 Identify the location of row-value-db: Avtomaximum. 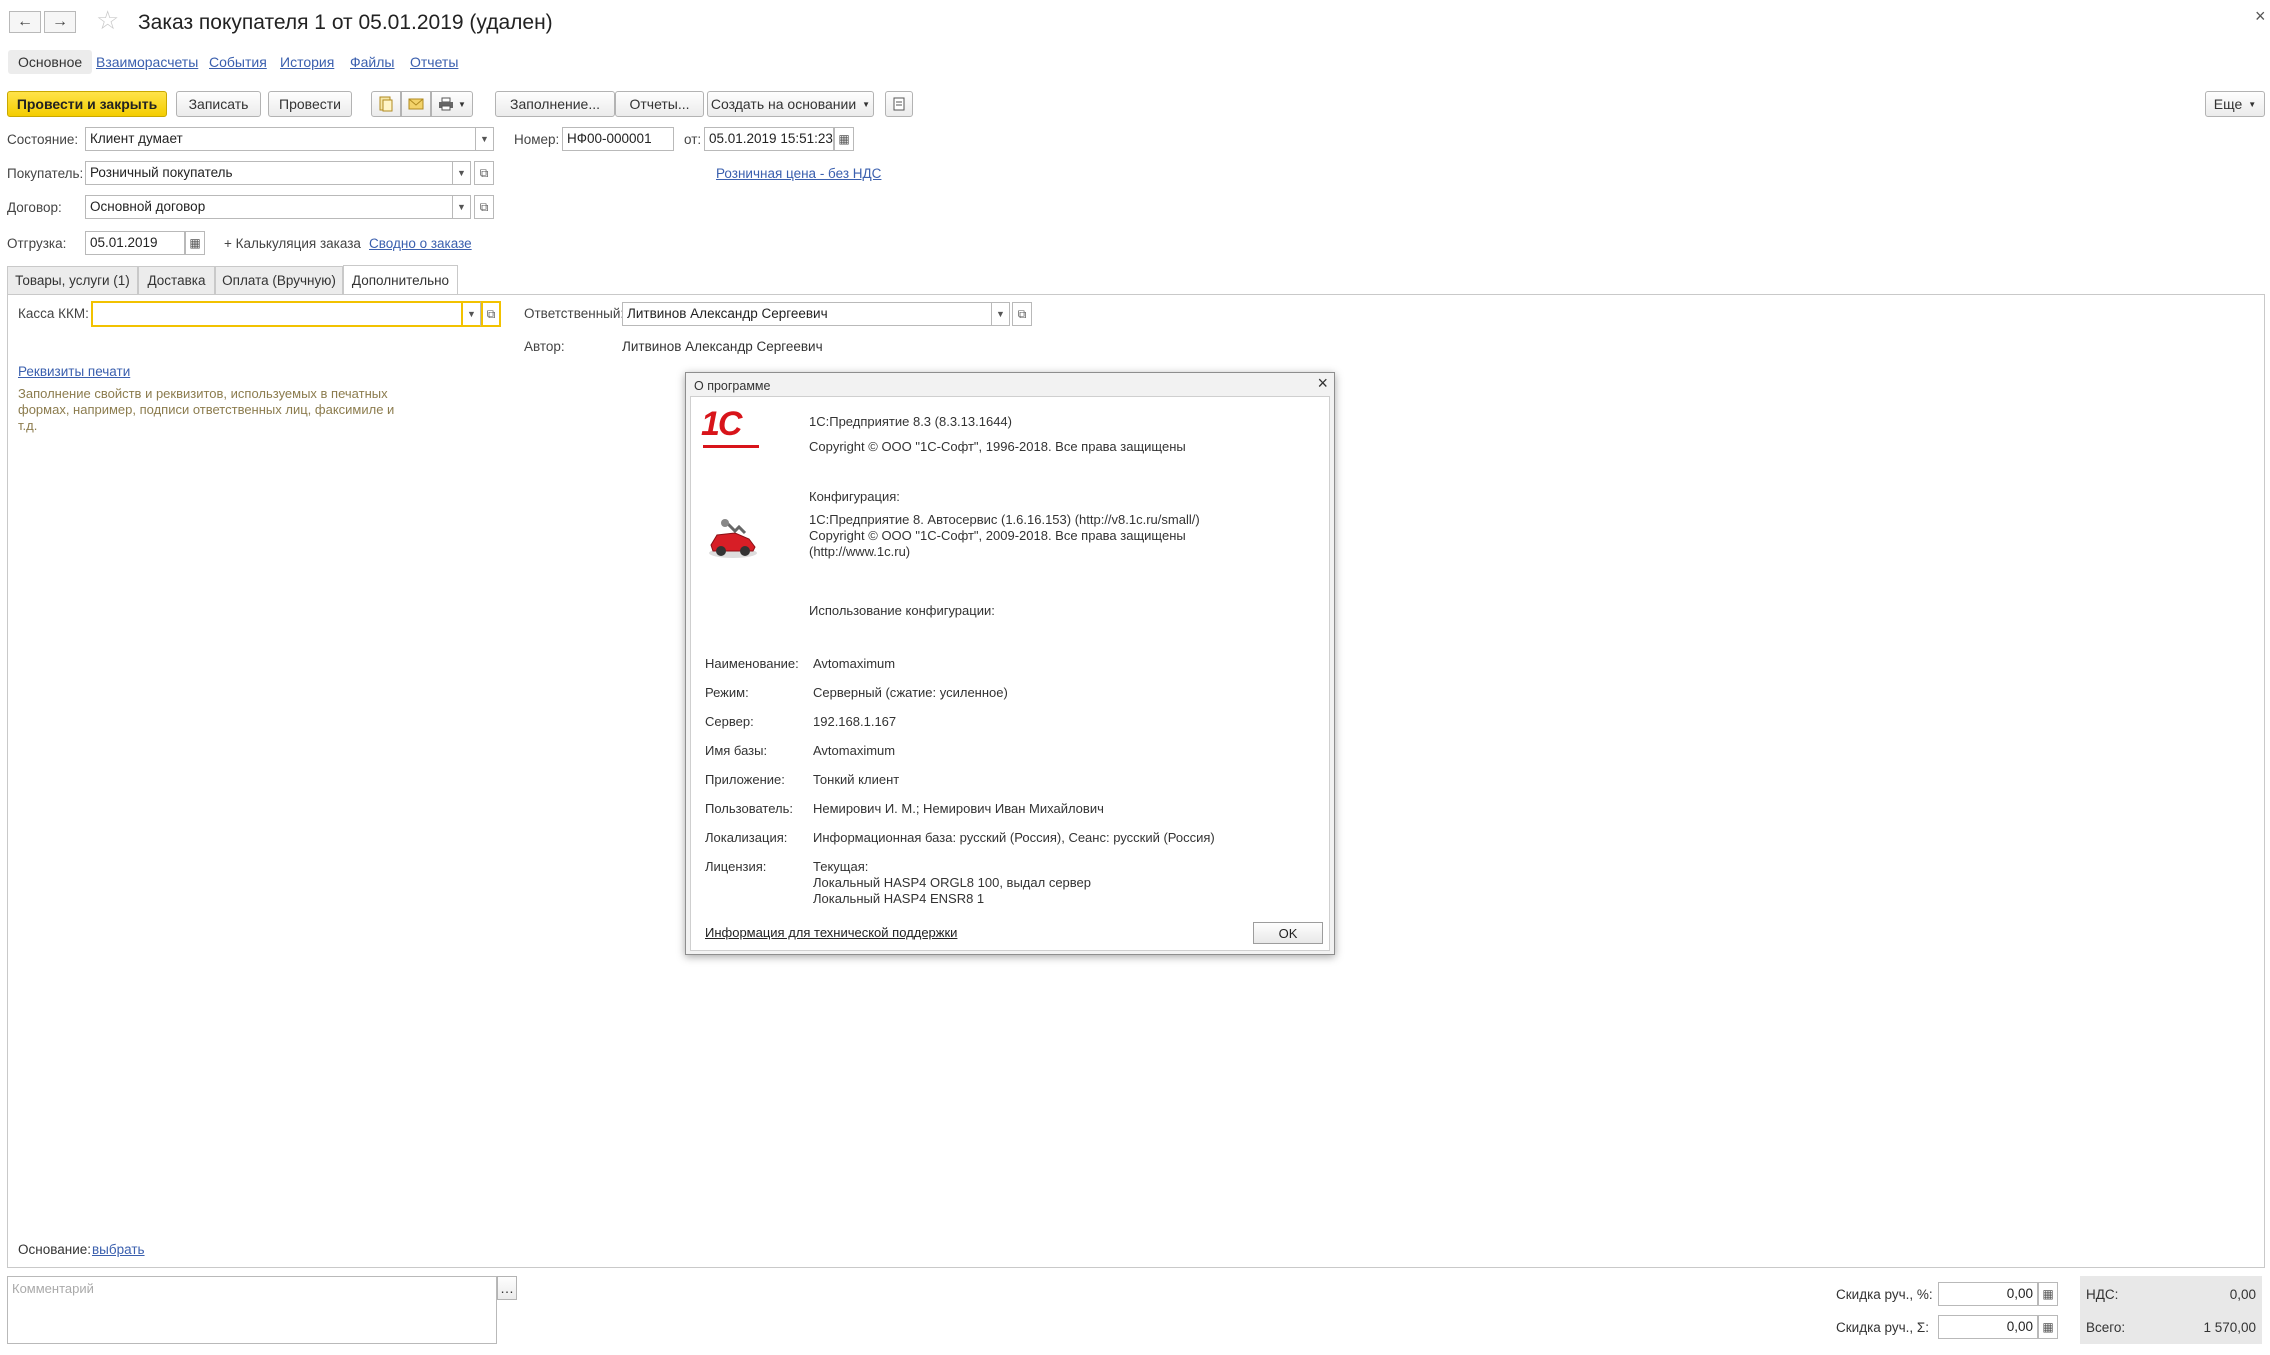
(854, 750).